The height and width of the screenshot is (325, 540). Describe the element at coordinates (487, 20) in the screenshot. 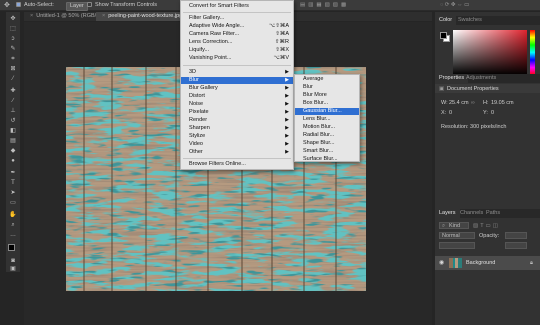

I see `color-panel-tabs: Color Swatches` at that location.